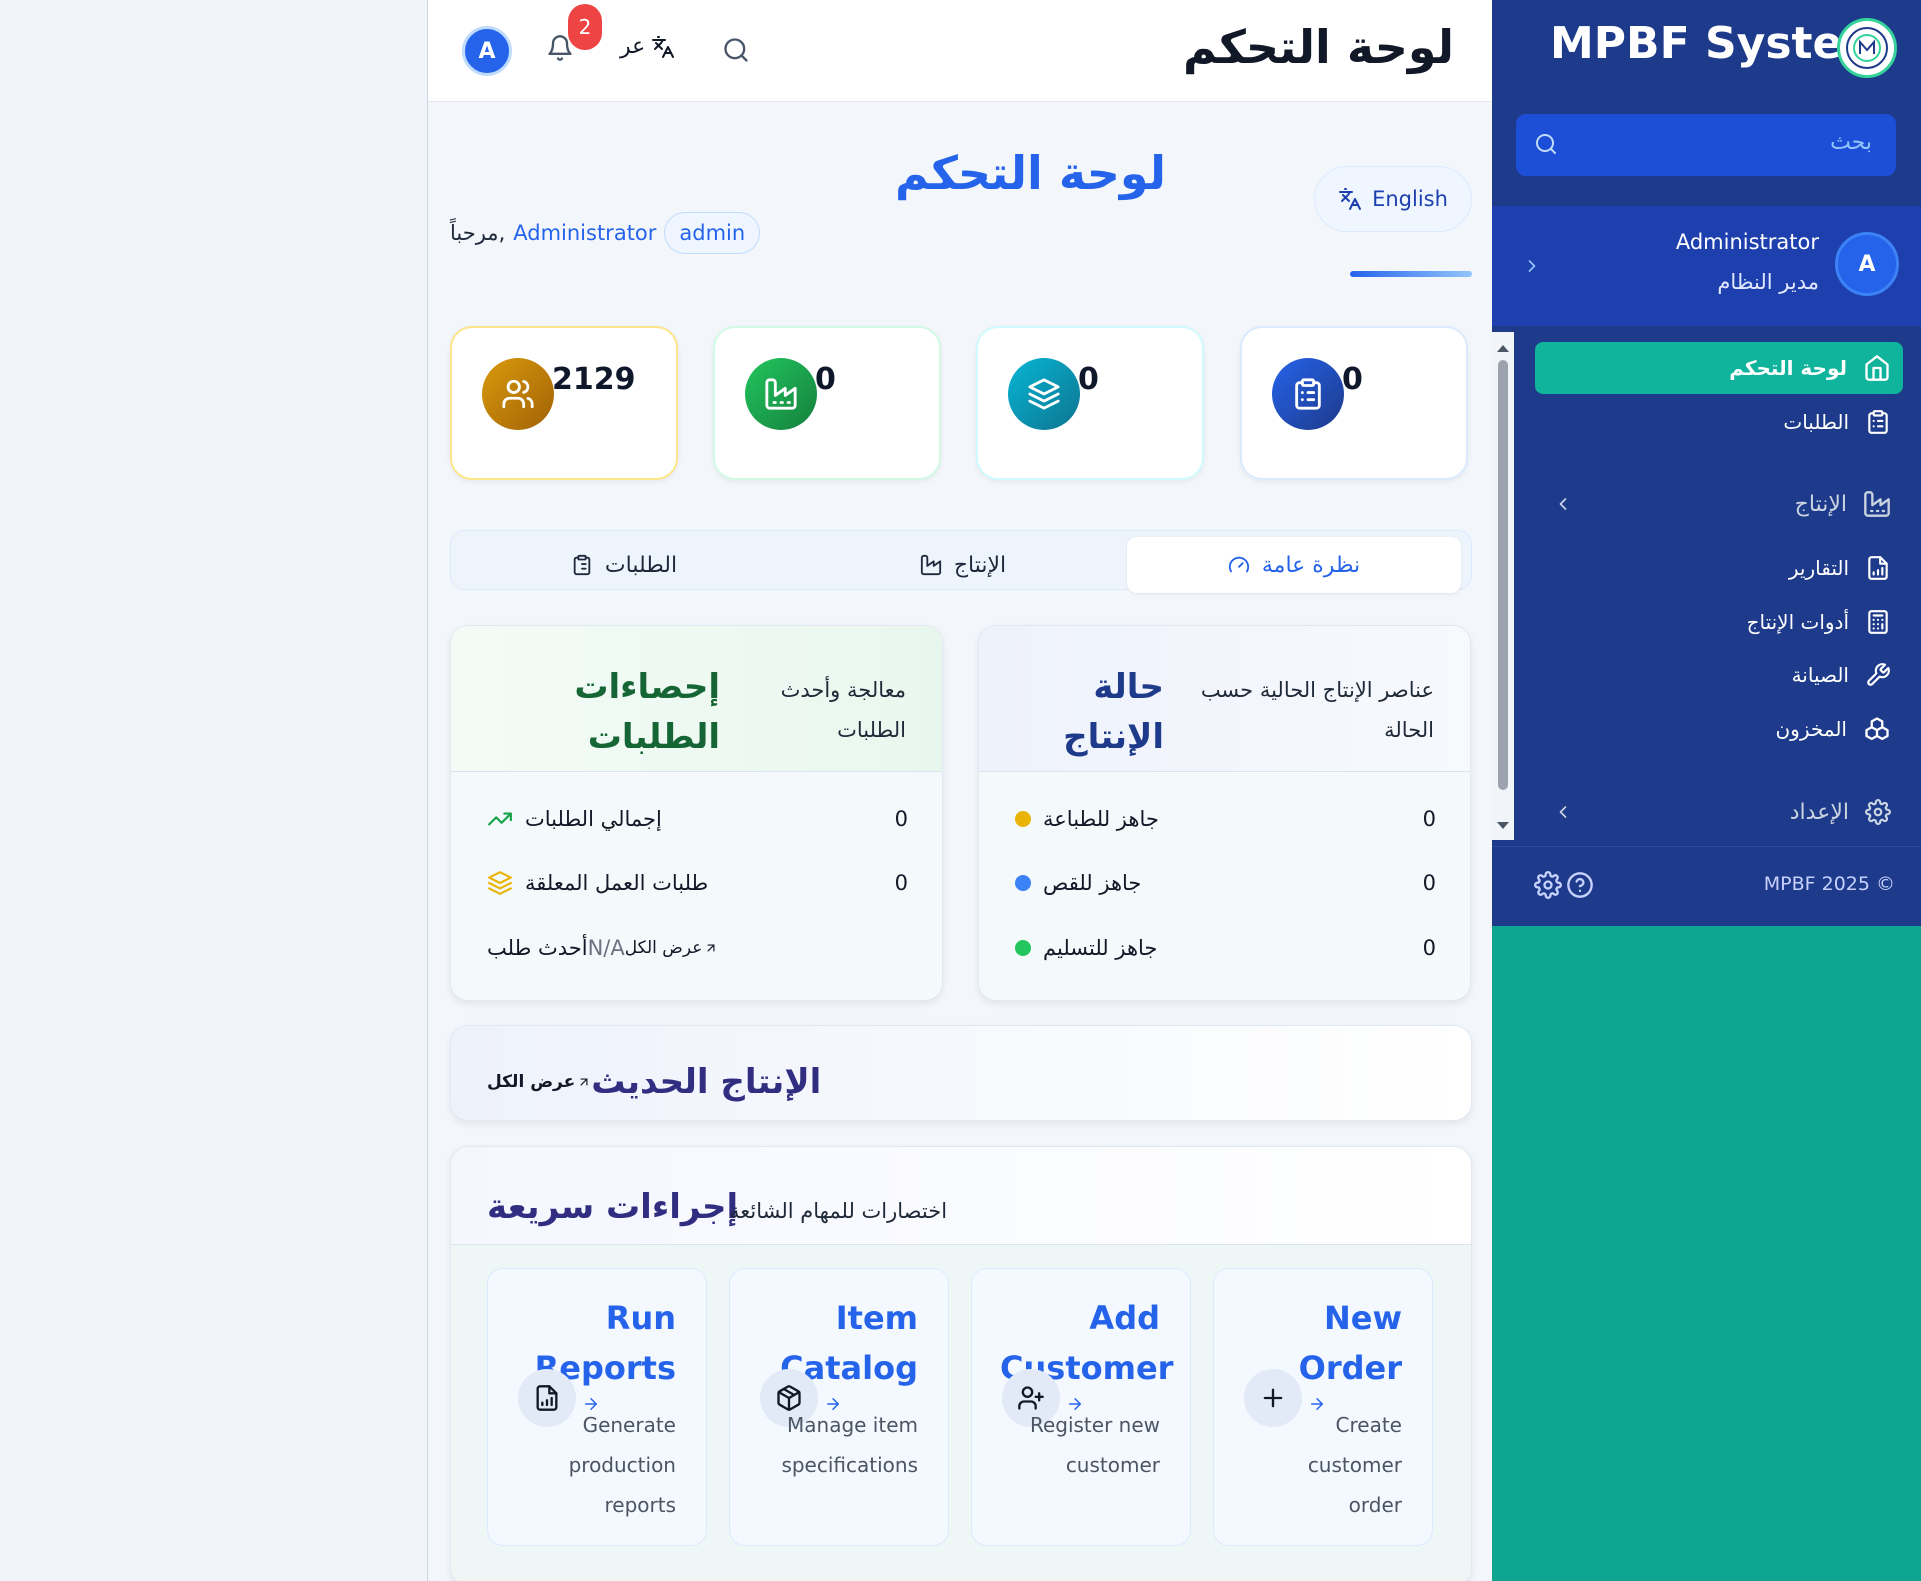  I want to click on sidebar-item-dashboard: لوحة التحكم, so click(1719, 368).